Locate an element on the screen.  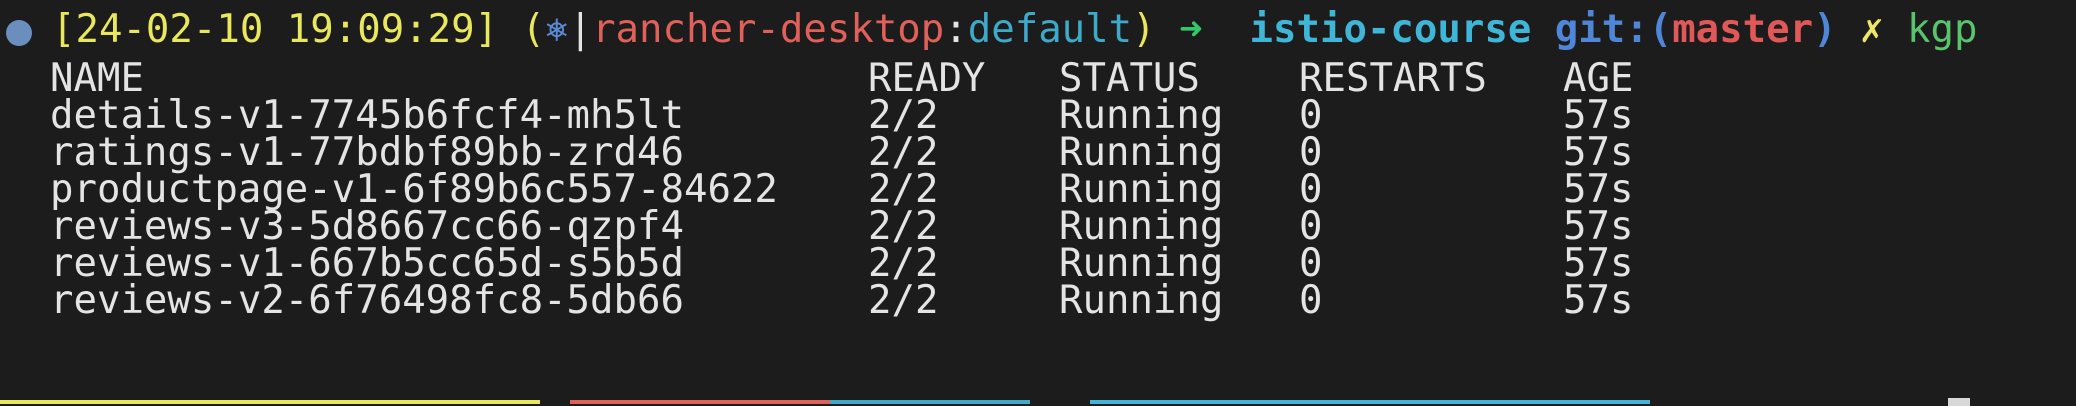
prompt-colon: : is located at coordinates (956, 29).